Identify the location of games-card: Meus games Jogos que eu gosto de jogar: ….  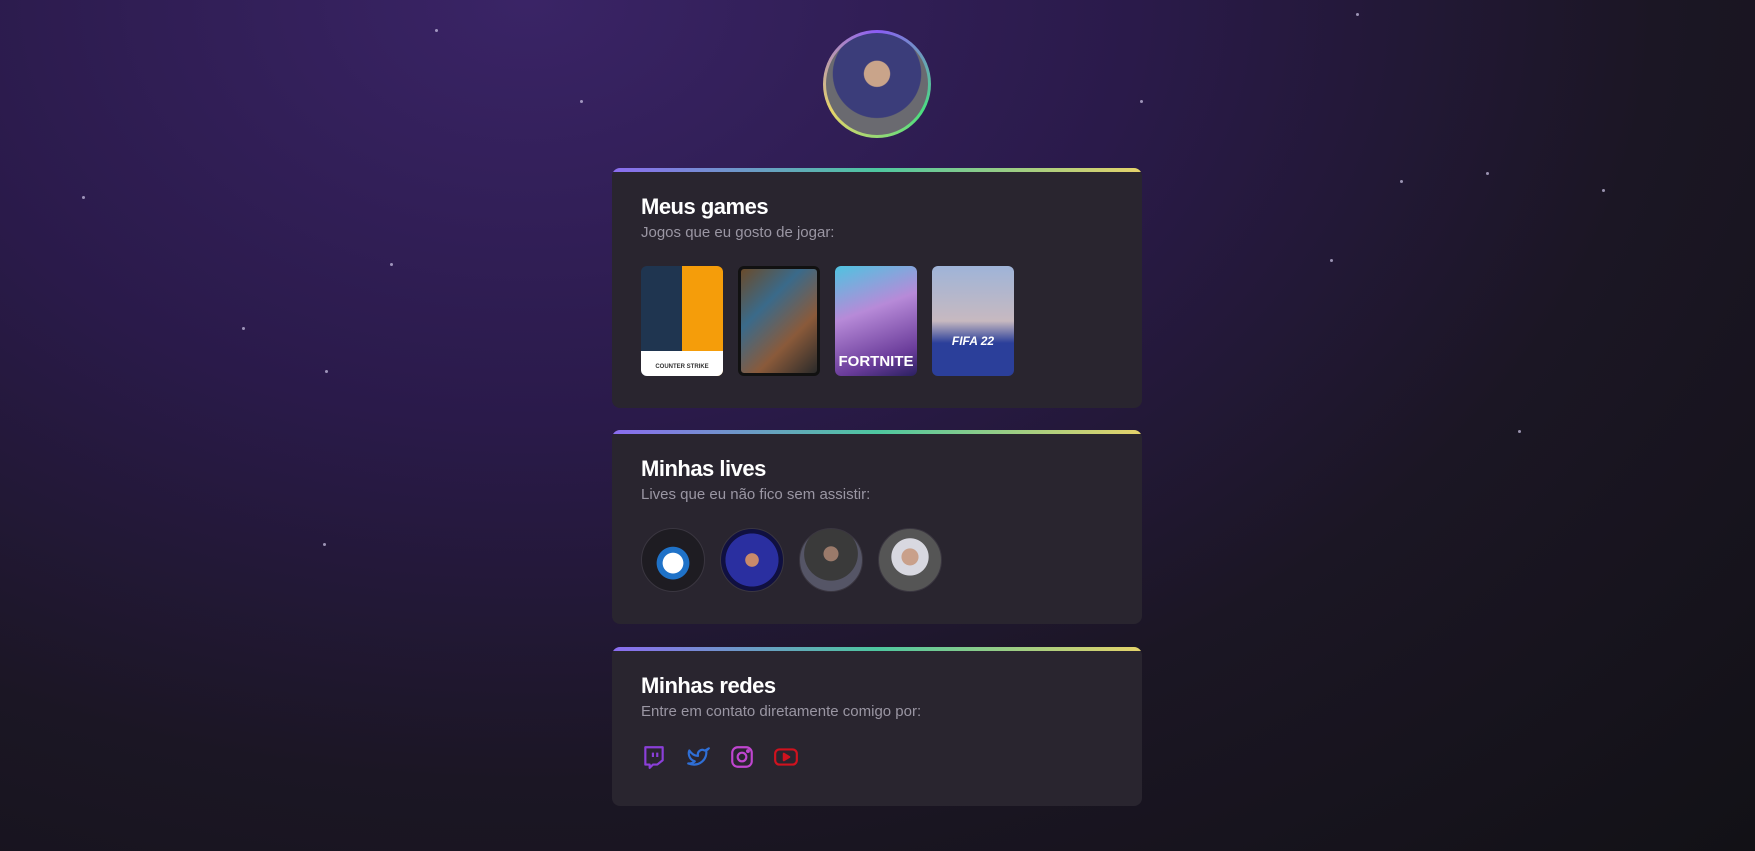
(877, 288).